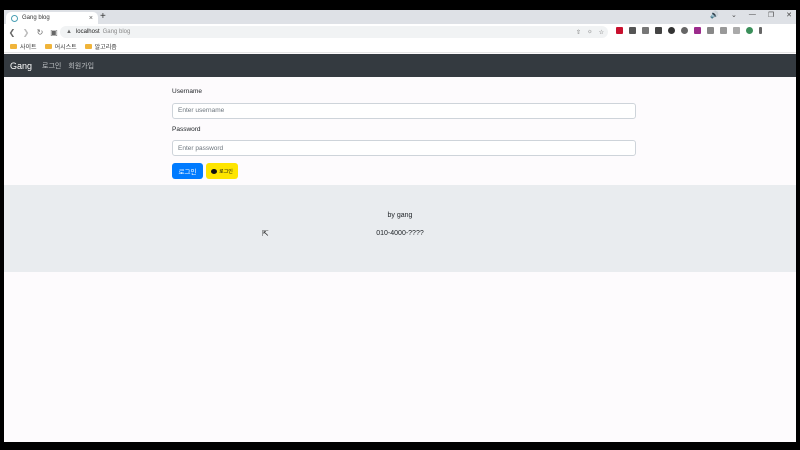 This screenshot has height=450, width=800. What do you see at coordinates (749, 30) in the screenshot?
I see `profile-icon` at bounding box center [749, 30].